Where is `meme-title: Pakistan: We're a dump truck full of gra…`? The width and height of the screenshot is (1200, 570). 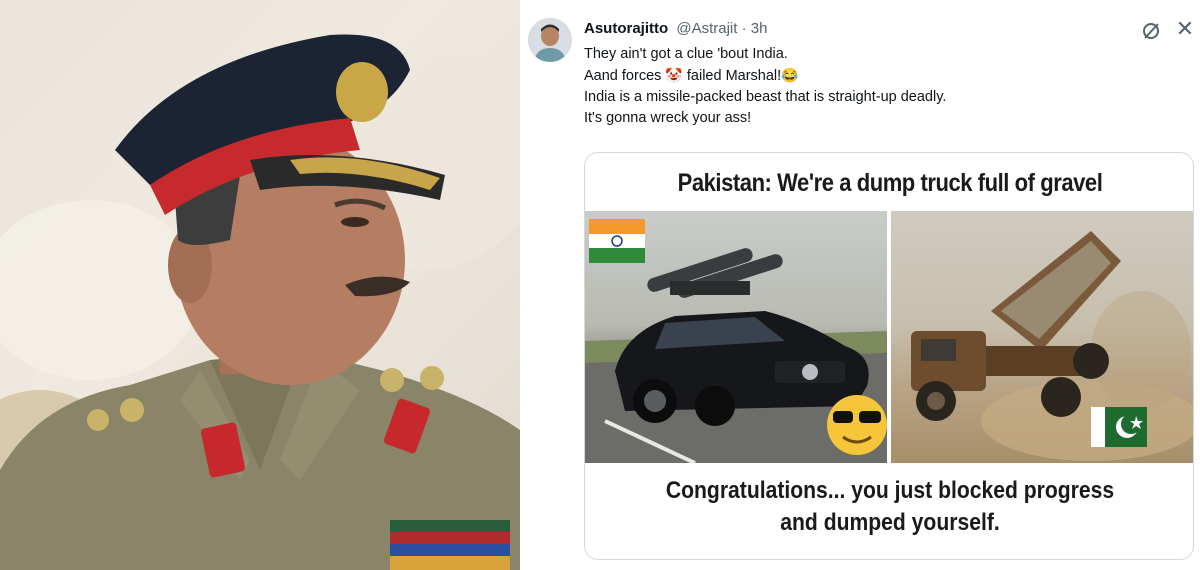 meme-title: Pakistan: We're a dump truck full of gra… is located at coordinates (890, 183).